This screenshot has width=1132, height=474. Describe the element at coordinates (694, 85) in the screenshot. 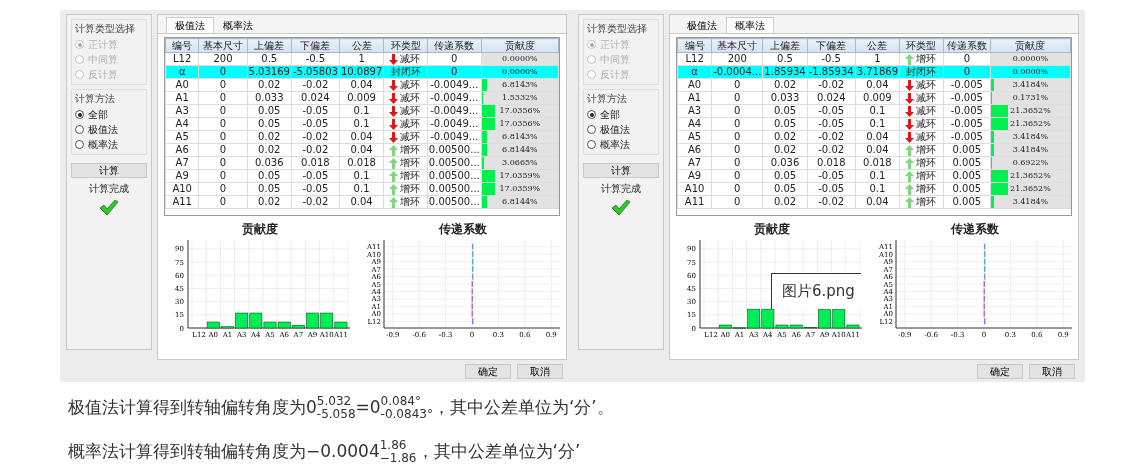

I see `table-cell: A0` at that location.